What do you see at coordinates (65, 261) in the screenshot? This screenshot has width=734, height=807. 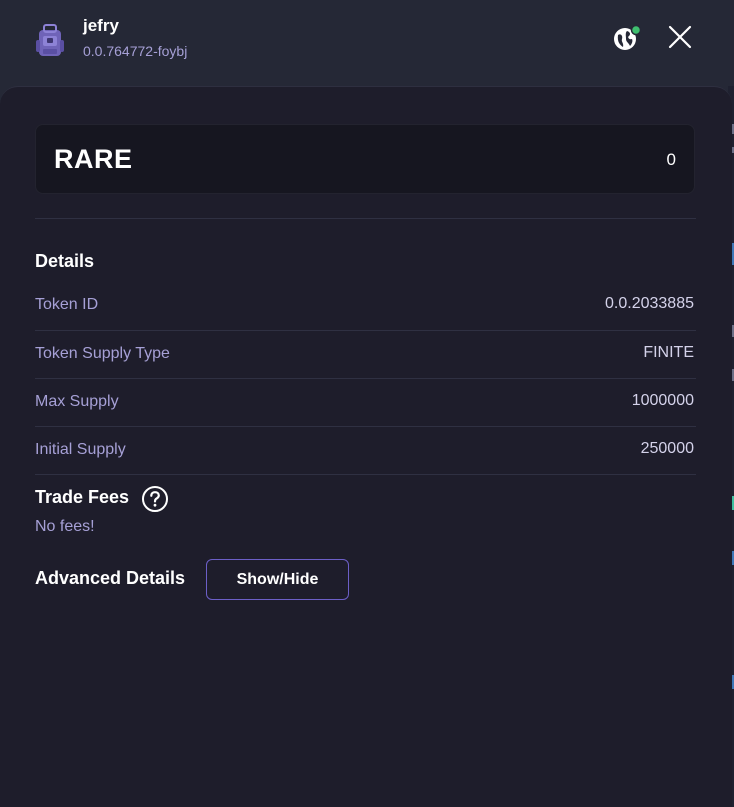 I see `details-title: Details` at bounding box center [65, 261].